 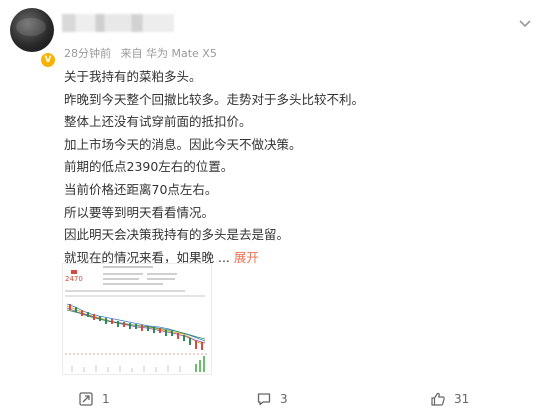 I want to click on chart-screenshot-graphic: 2470, so click(x=137, y=319).